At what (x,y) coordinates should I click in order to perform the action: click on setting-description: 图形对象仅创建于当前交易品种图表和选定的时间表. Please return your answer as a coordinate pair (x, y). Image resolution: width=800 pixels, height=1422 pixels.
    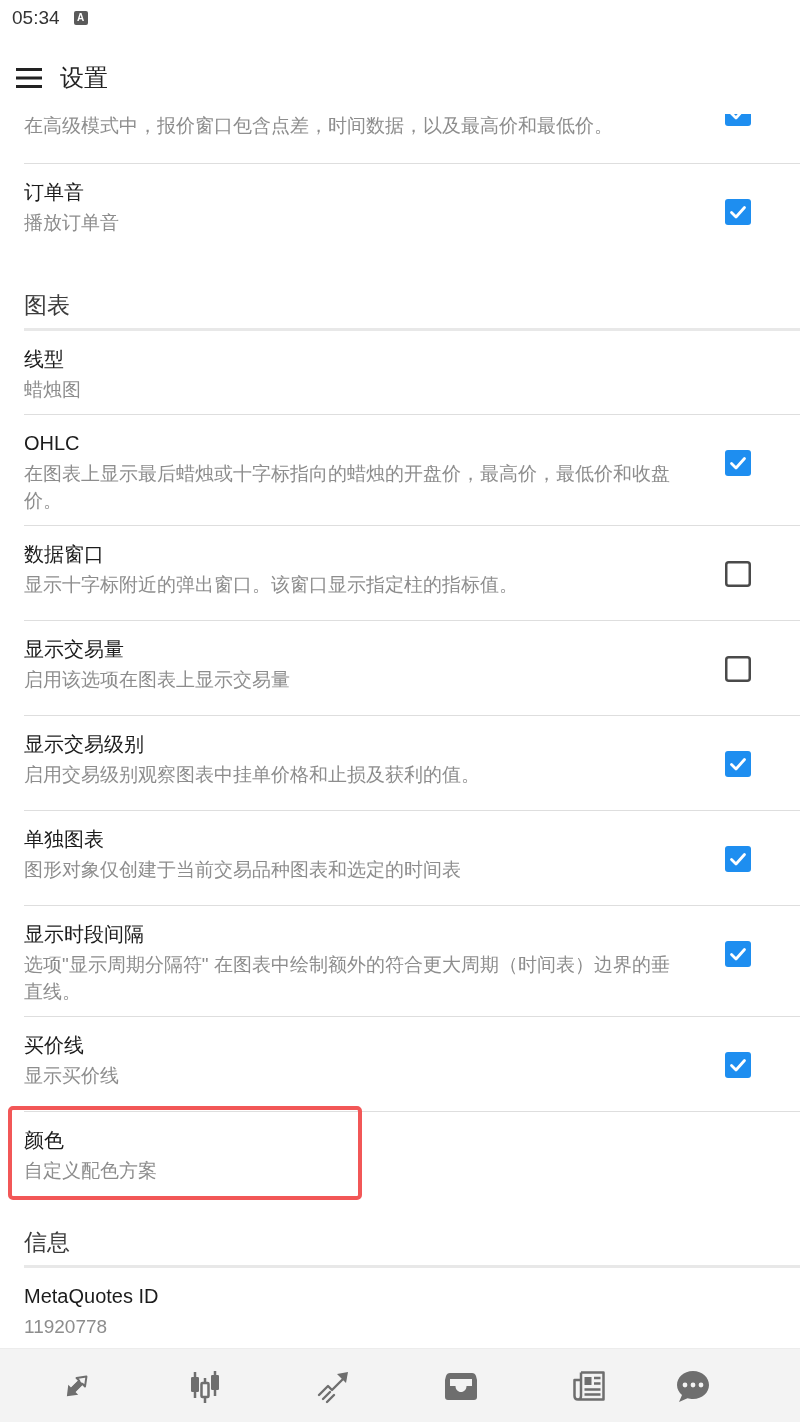
    Looking at the image, I should click on (243, 870).